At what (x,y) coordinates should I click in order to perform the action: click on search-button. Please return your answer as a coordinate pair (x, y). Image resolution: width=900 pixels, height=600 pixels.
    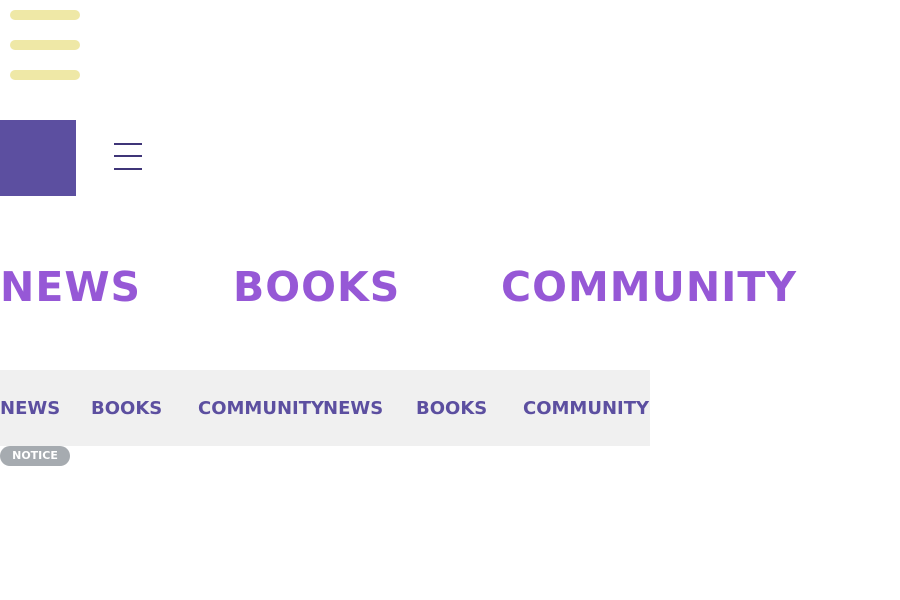
    Looking at the image, I should click on (38, 207).